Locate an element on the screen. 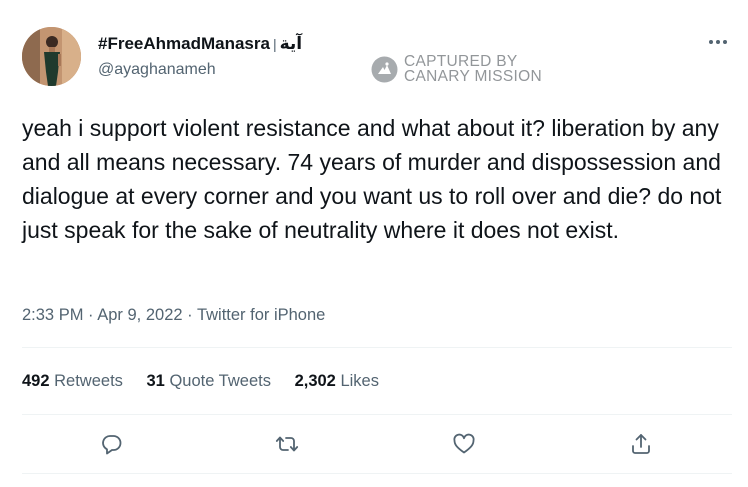  likes-label: Likes is located at coordinates (359, 381).